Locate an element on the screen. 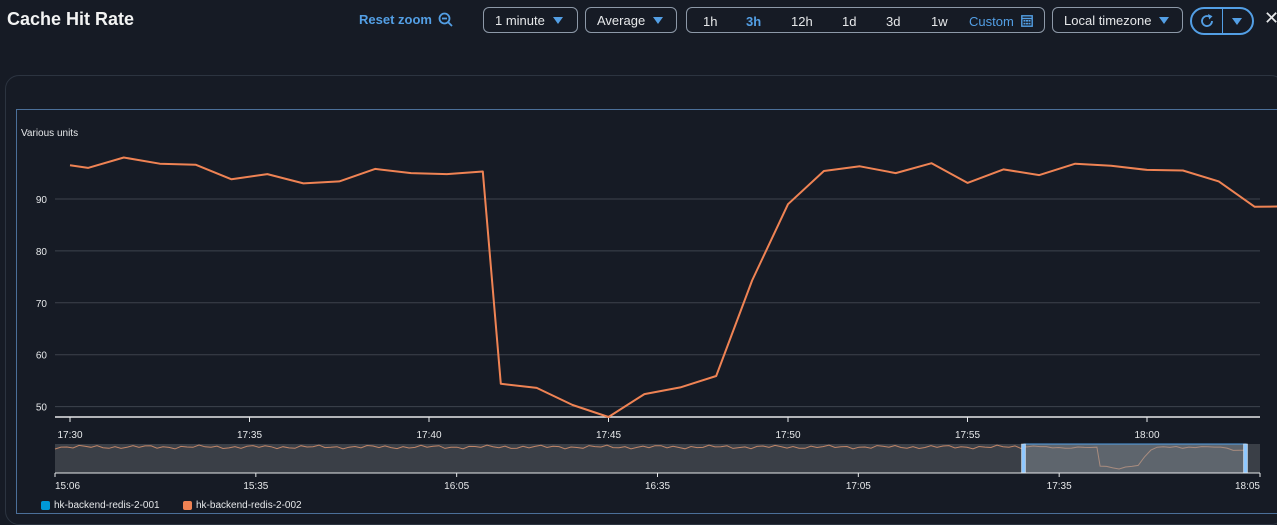 Image resolution: width=1277 pixels, height=525 pixels. legend-label: hk-backend-redis-2-001 is located at coordinates (107, 505).